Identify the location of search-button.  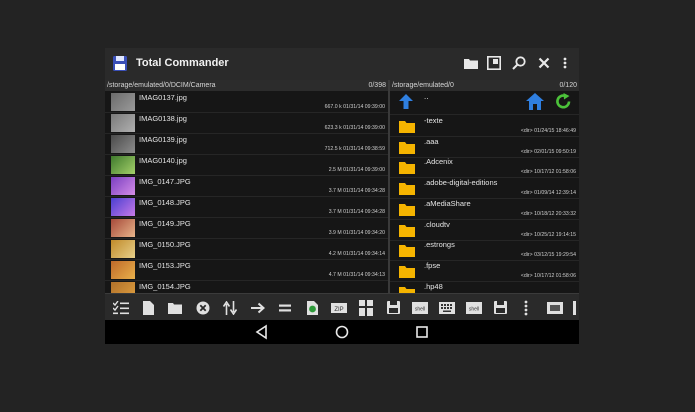
(519, 63).